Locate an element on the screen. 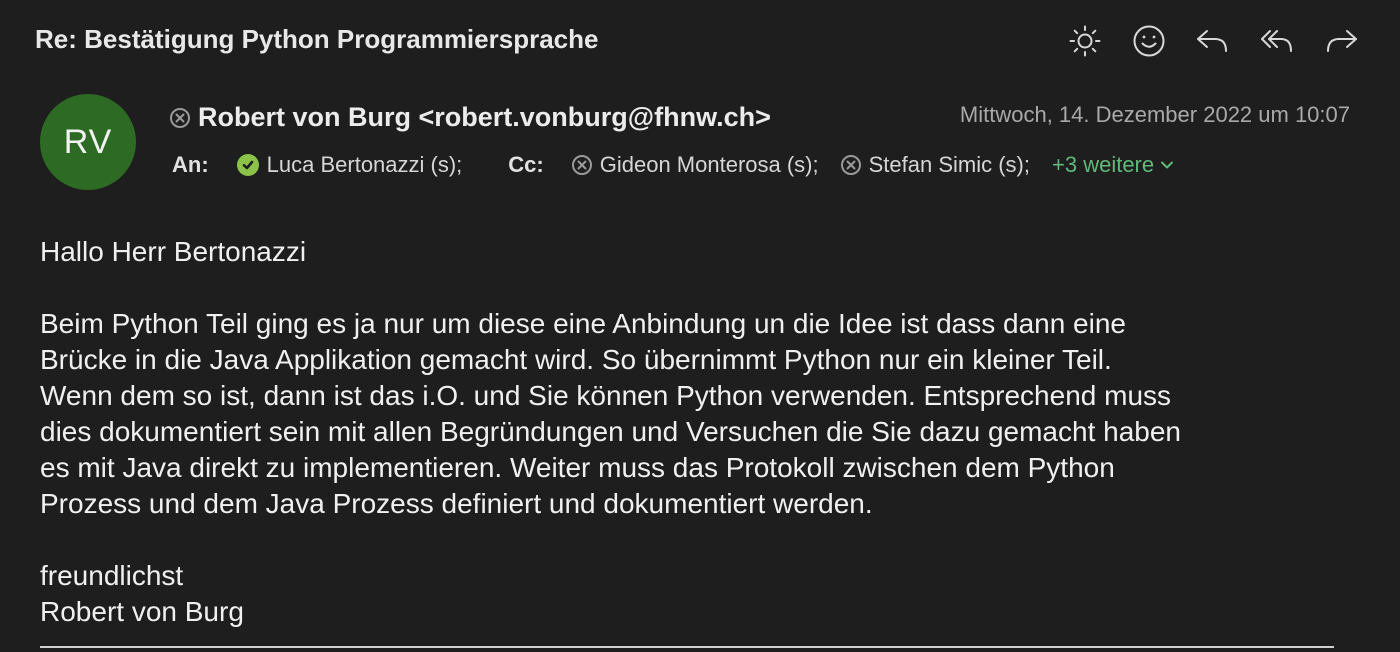 This screenshot has height=652, width=1400. reply-all-button is located at coordinates (1277, 41).